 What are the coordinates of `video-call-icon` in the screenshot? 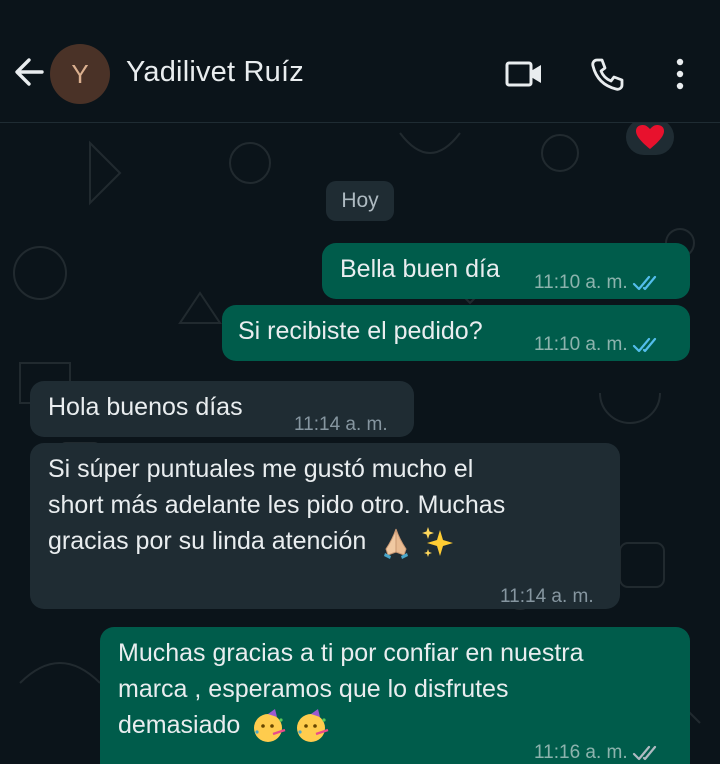 It's located at (524, 74).